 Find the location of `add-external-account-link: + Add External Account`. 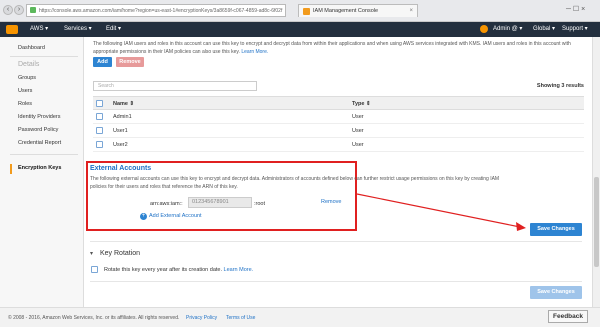

add-external-account-link: + Add External Account is located at coordinates (171, 216).